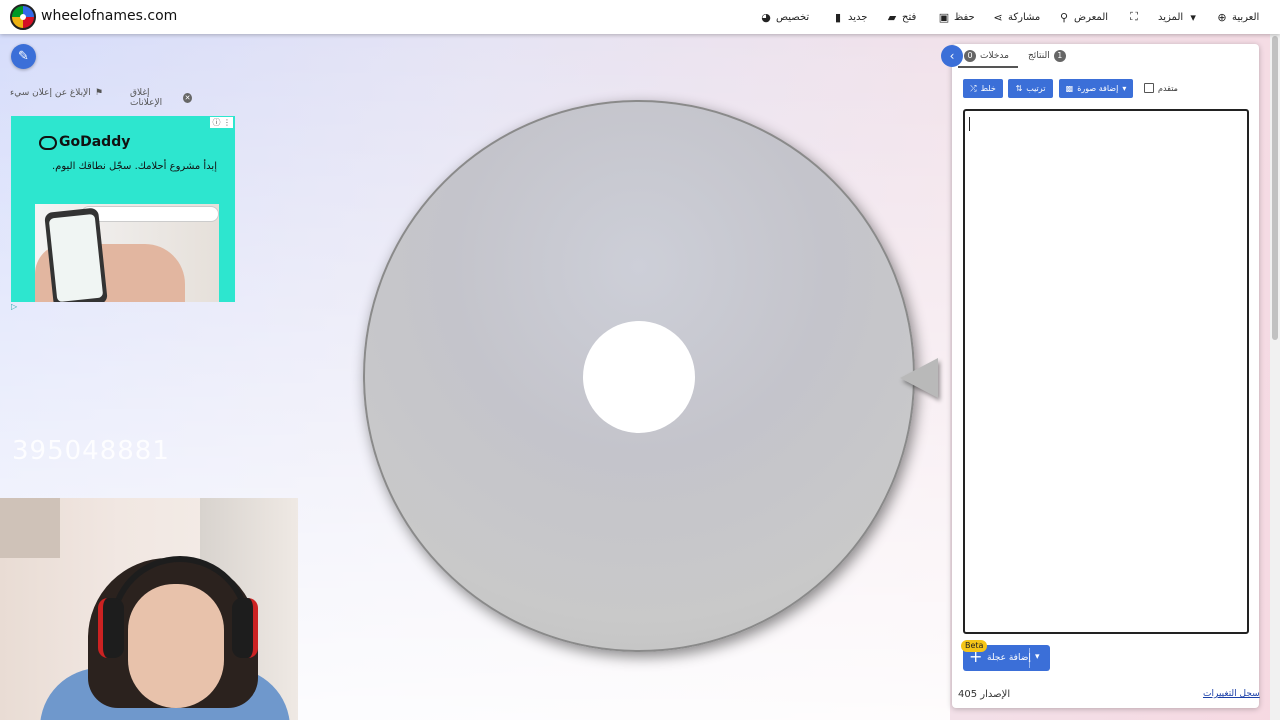 This screenshot has height=720, width=1280. Describe the element at coordinates (1171, 17) in the screenshot. I see `more-label: المزيد` at that location.